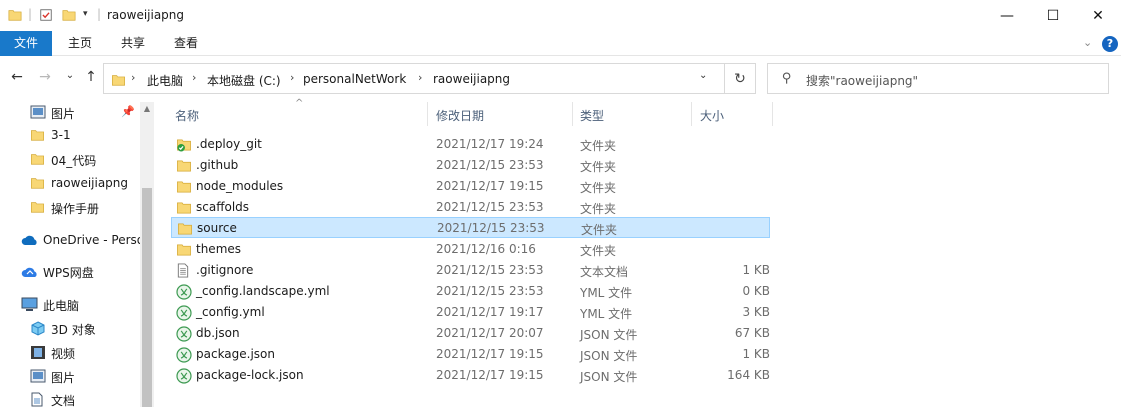 This screenshot has width=1121, height=407. What do you see at coordinates (244, 80) in the screenshot?
I see `breadcrumb-local-disk: 本地磁盘 (C:)` at bounding box center [244, 80].